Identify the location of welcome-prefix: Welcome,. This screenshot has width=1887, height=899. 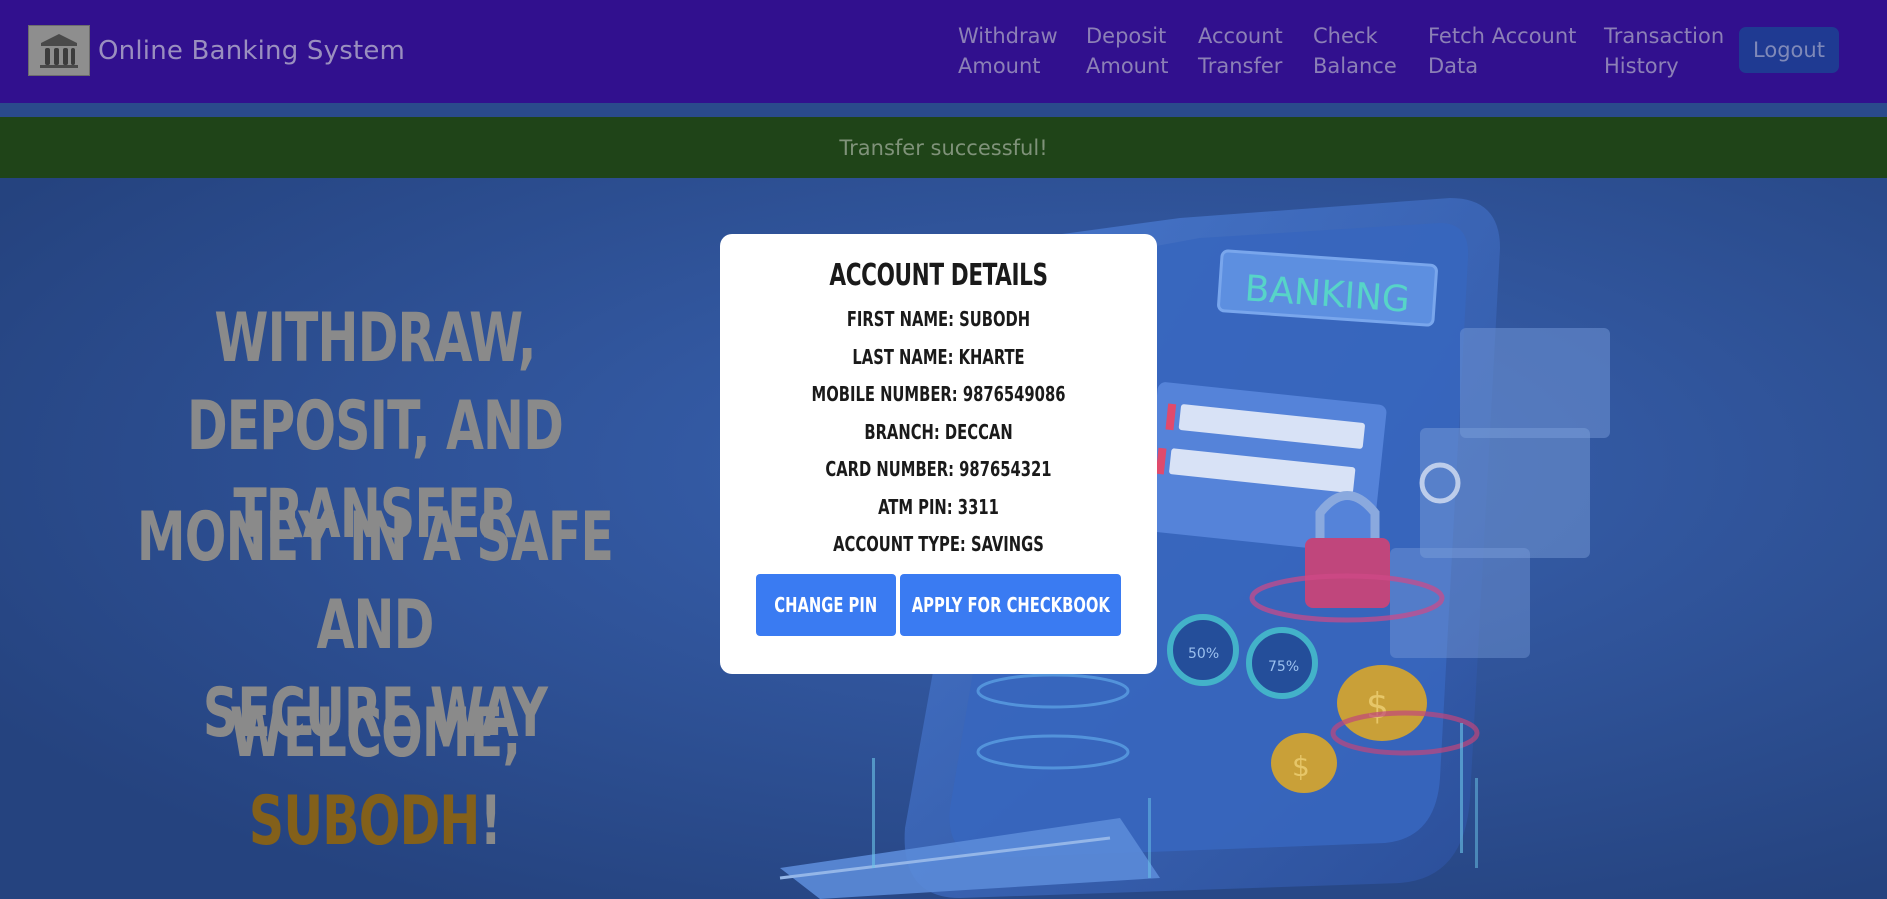
(375, 733).